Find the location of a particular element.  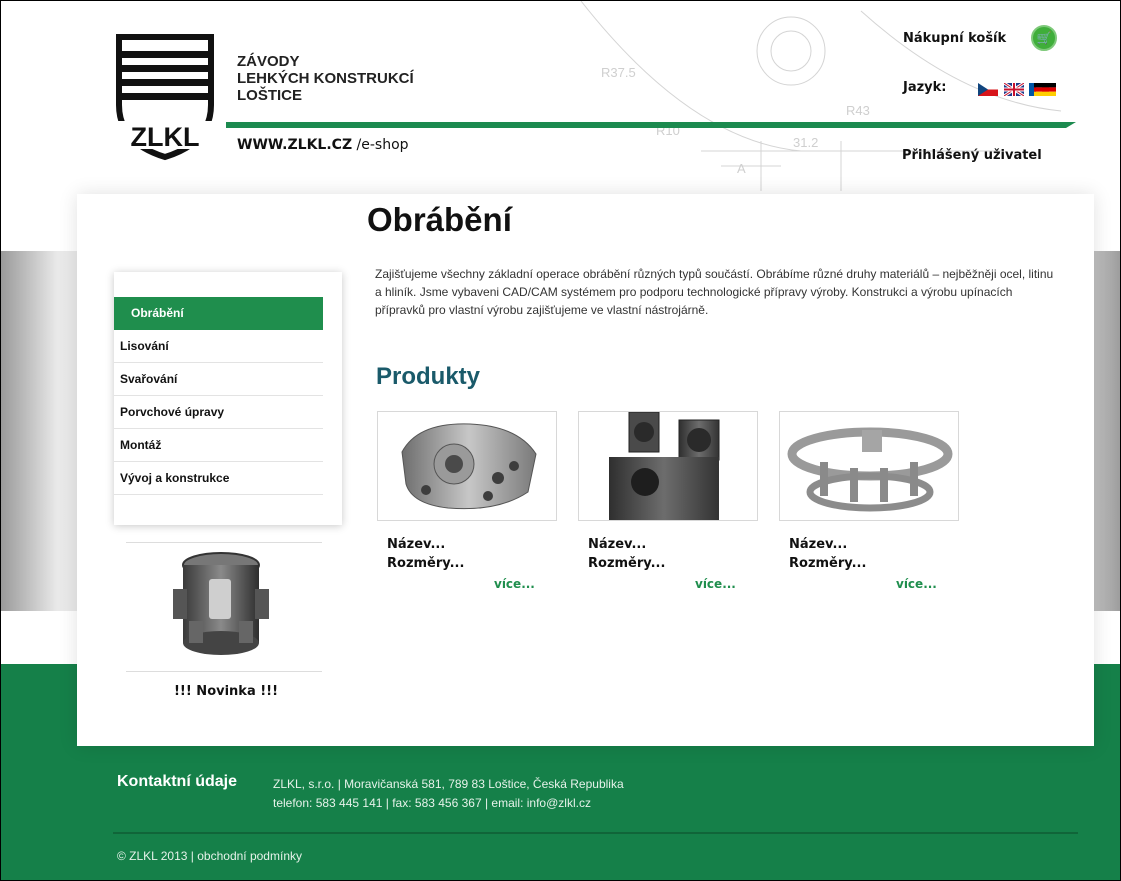

menu-item-svarovani: Svařování is located at coordinates (218, 379).